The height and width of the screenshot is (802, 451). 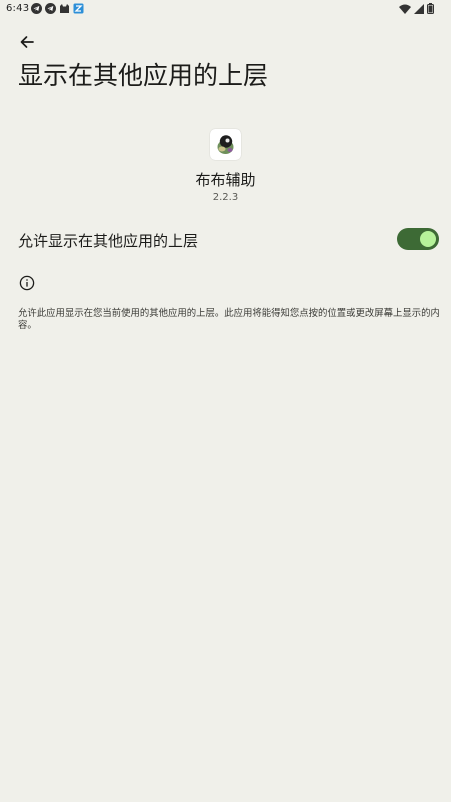 What do you see at coordinates (418, 239) in the screenshot?
I see `permission-toggle-switch` at bounding box center [418, 239].